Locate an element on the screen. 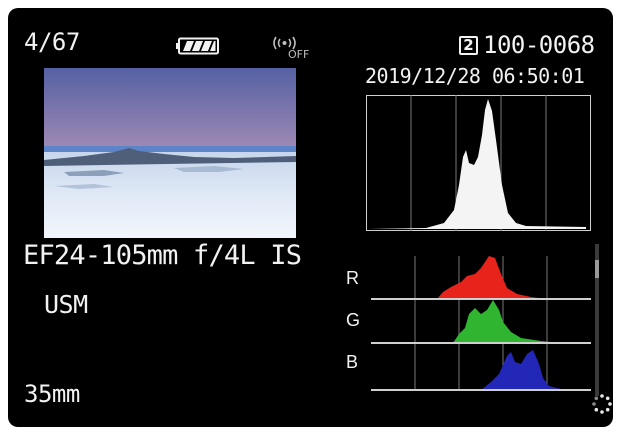 The width and height of the screenshot is (621, 435). file-info: 2 100-0068 is located at coordinates (527, 45).